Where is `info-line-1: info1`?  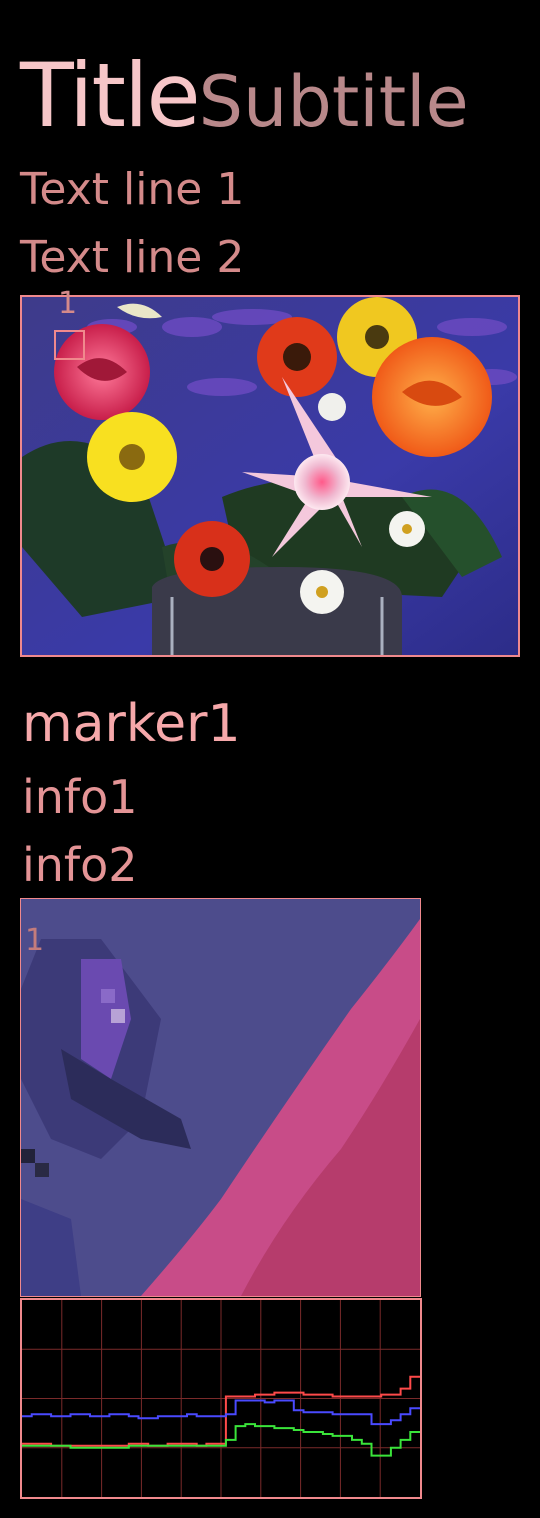 info-line-1: info1 is located at coordinates (80, 797).